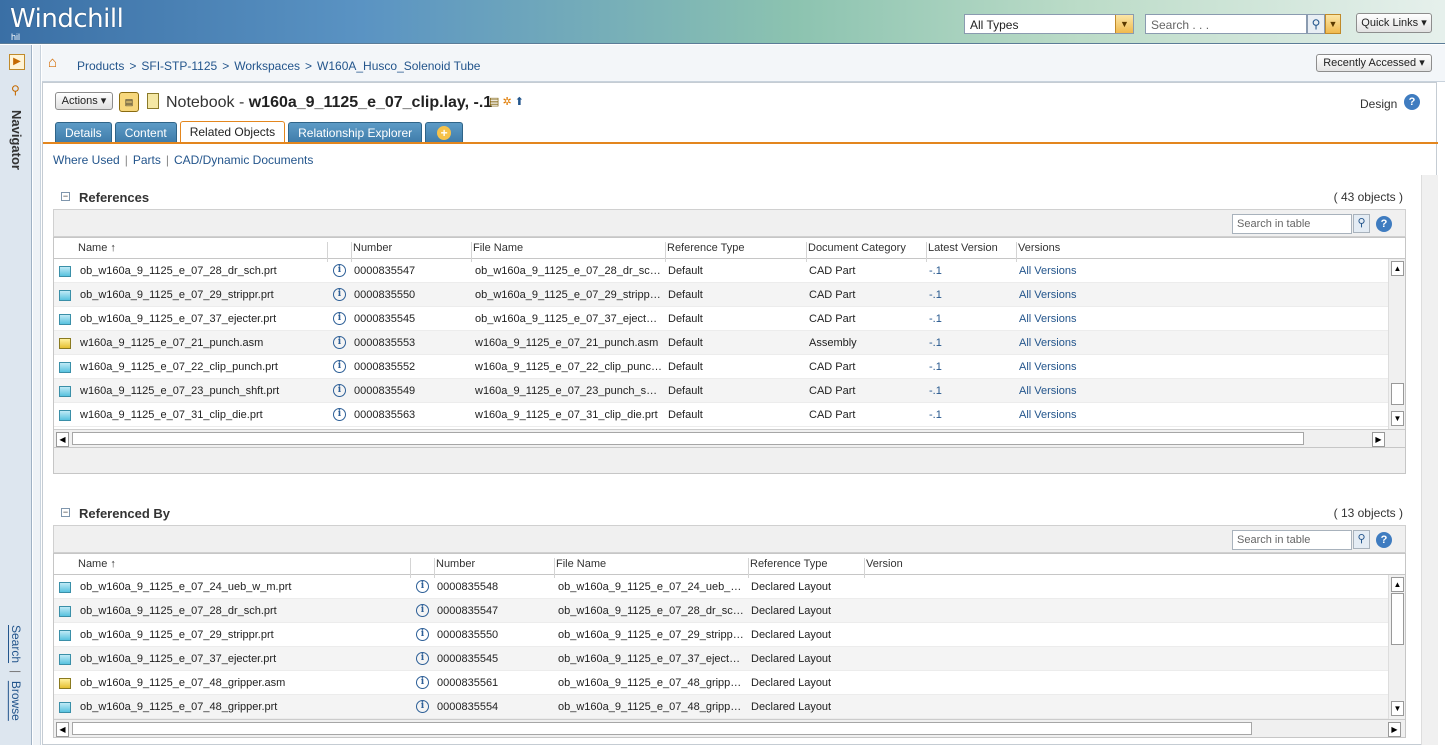 This screenshot has height=745, width=1445. What do you see at coordinates (1049, 24) in the screenshot?
I see `type-select: All Types ▼` at bounding box center [1049, 24].